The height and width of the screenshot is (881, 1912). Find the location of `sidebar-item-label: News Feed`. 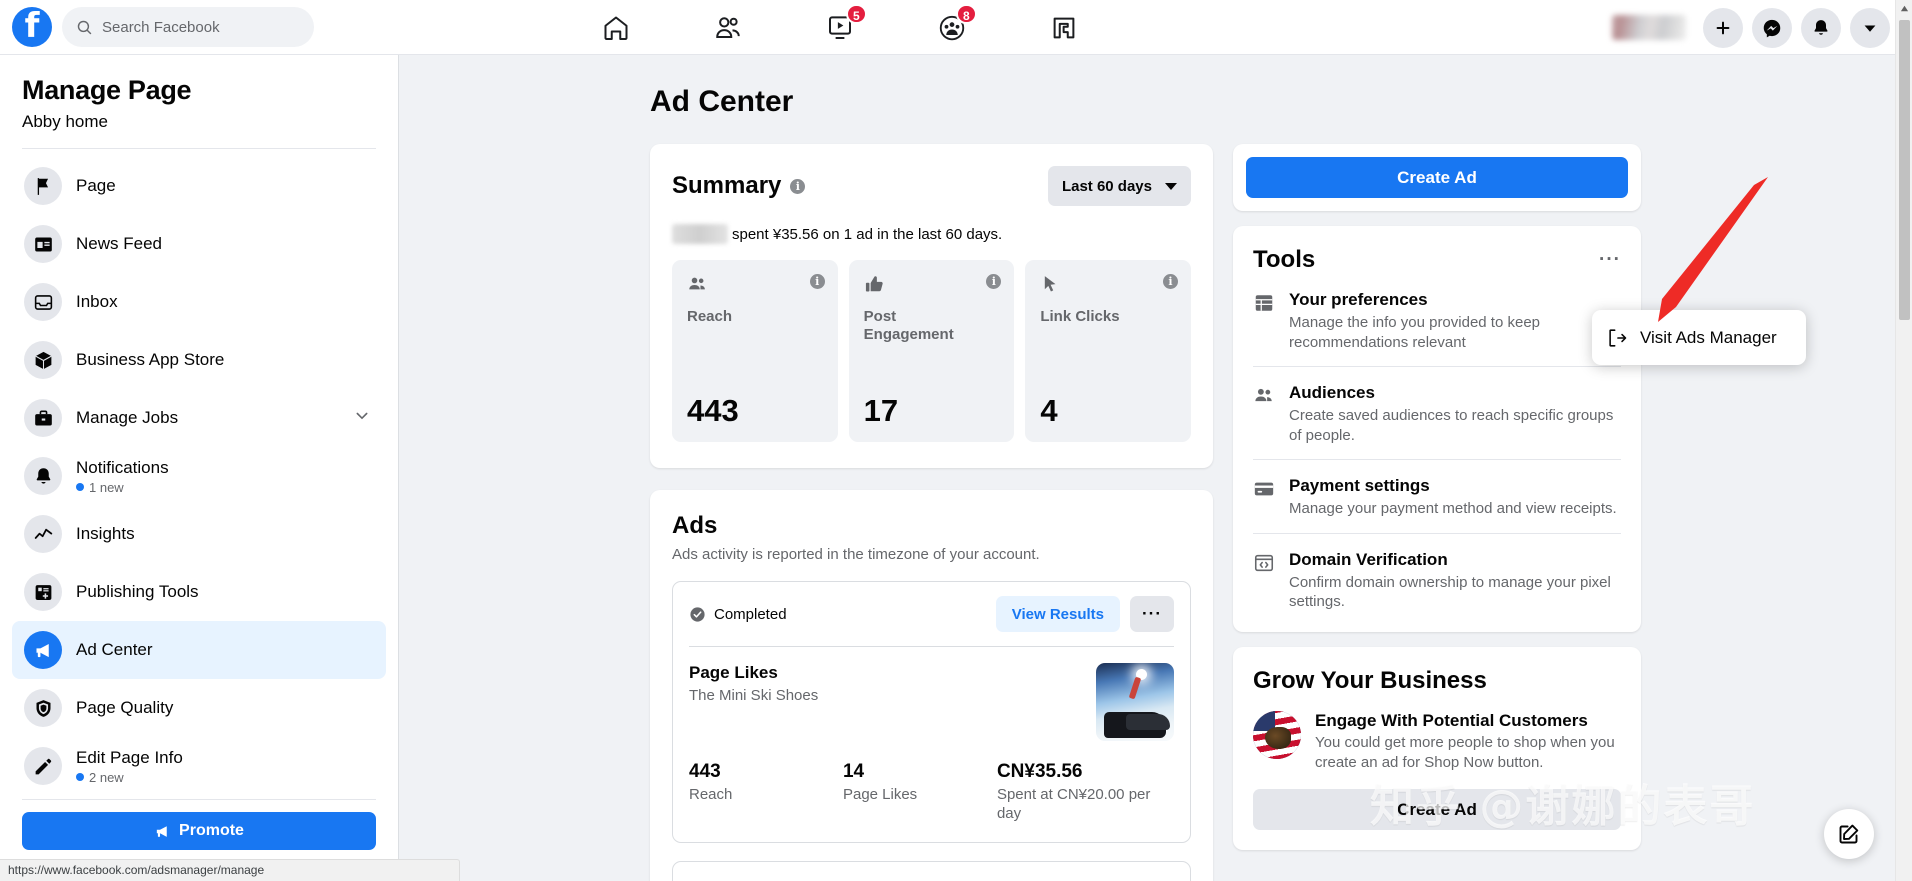

sidebar-item-label: News Feed is located at coordinates (119, 243).